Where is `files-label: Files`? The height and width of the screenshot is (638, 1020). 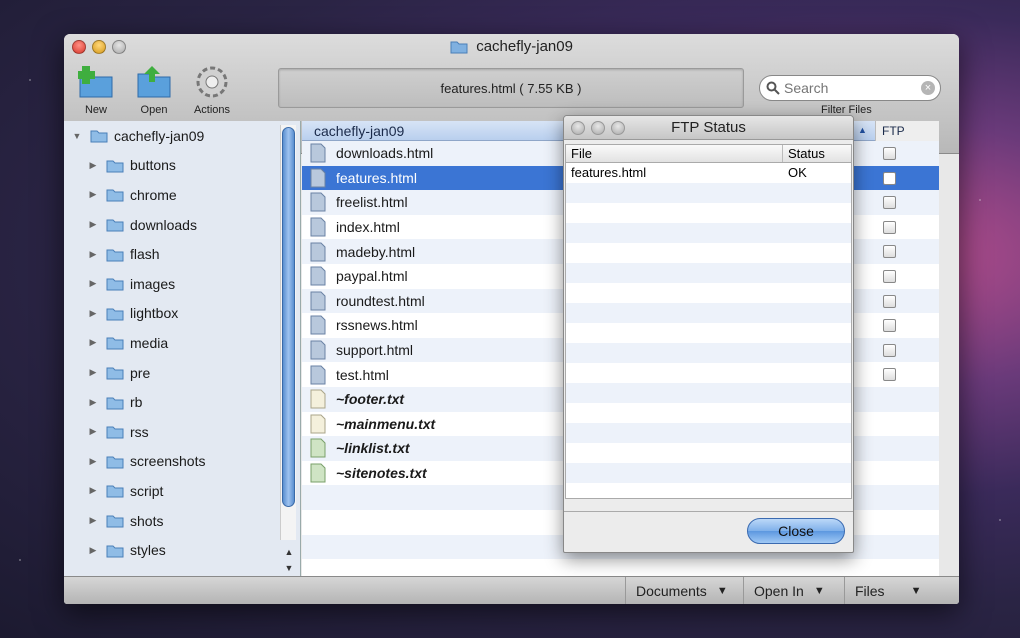
files-label: Files is located at coordinates (870, 591).